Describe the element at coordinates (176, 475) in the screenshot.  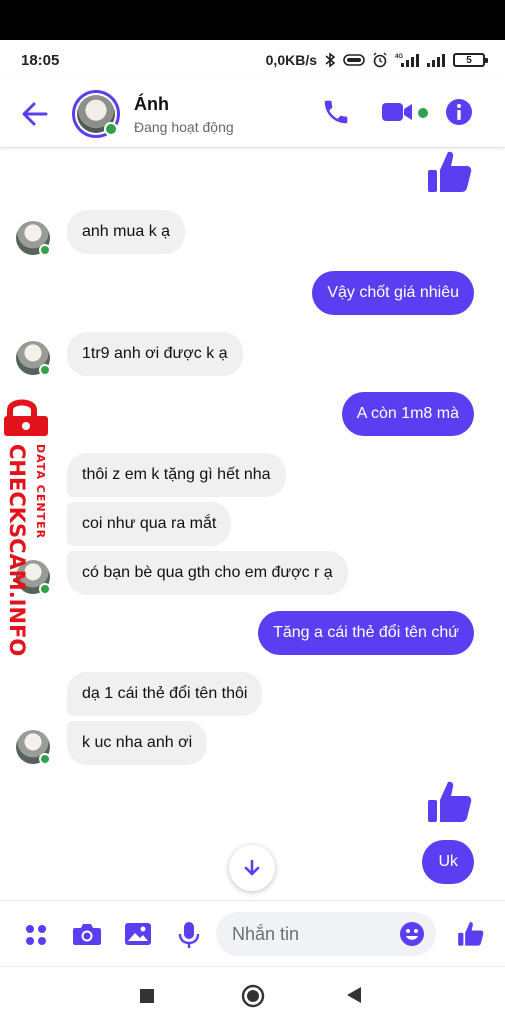
I see `incoming-message: thôi z em k tặng gì hết nha` at that location.